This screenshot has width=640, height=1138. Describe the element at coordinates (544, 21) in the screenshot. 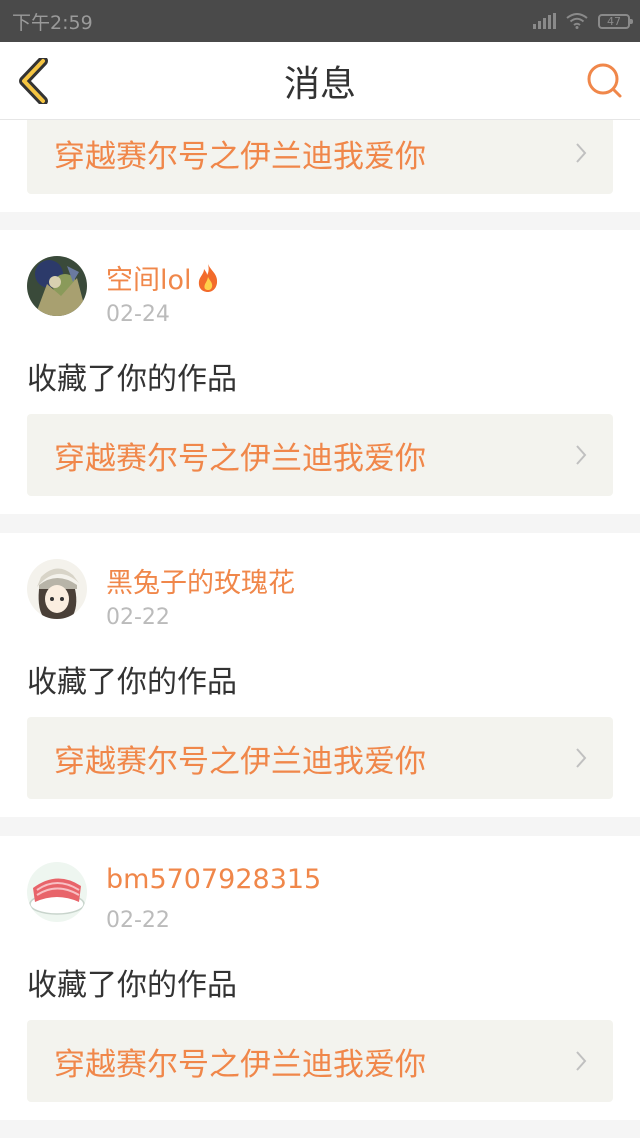

I see `signal-icon` at that location.